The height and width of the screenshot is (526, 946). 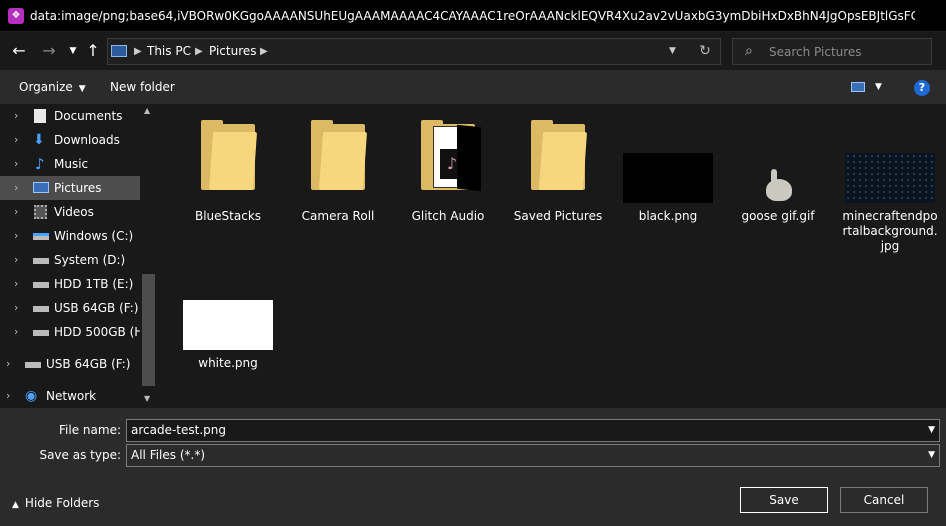 I want to click on organize-button: Organize ▼, so click(x=52, y=87).